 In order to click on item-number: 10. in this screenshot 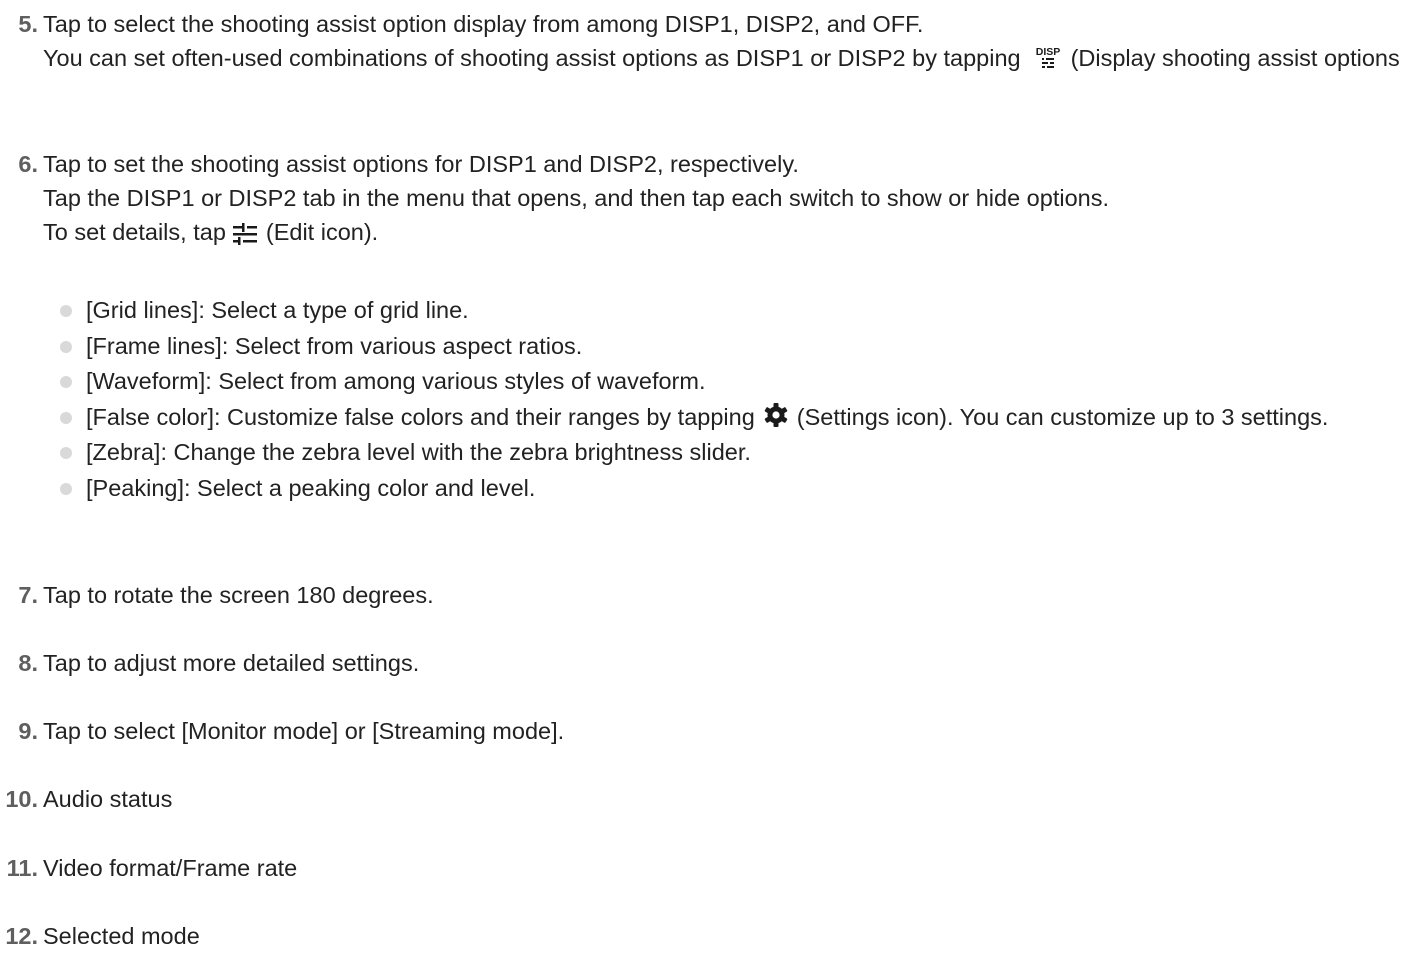, I will do `click(21, 799)`.